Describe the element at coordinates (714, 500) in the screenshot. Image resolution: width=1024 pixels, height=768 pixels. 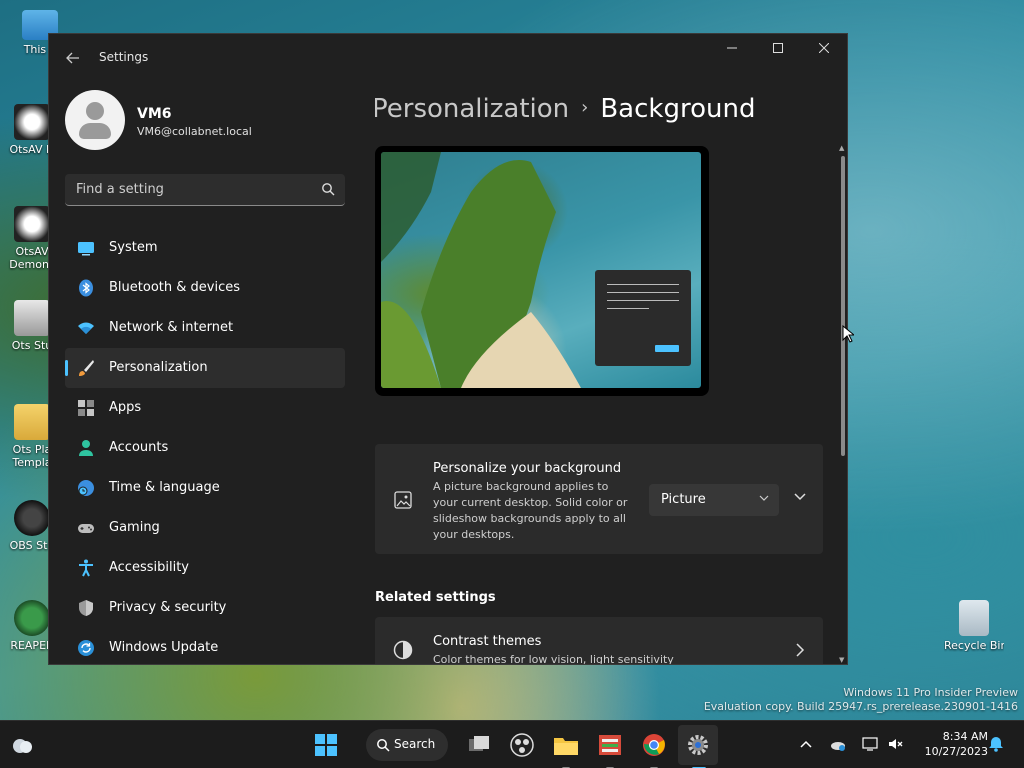
I see `background-type-dropdown: Picture` at that location.